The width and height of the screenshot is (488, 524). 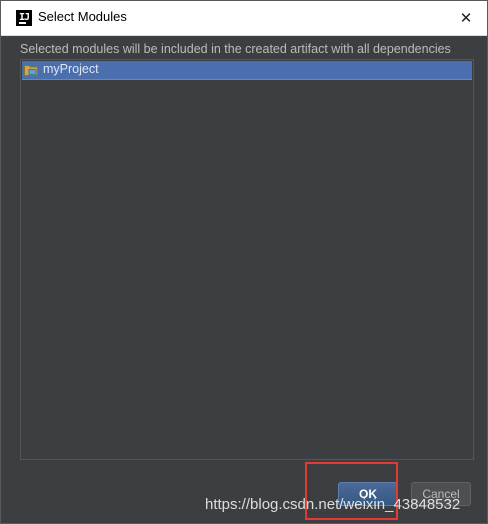 I want to click on cancel-button: Cancel, so click(x=441, y=494).